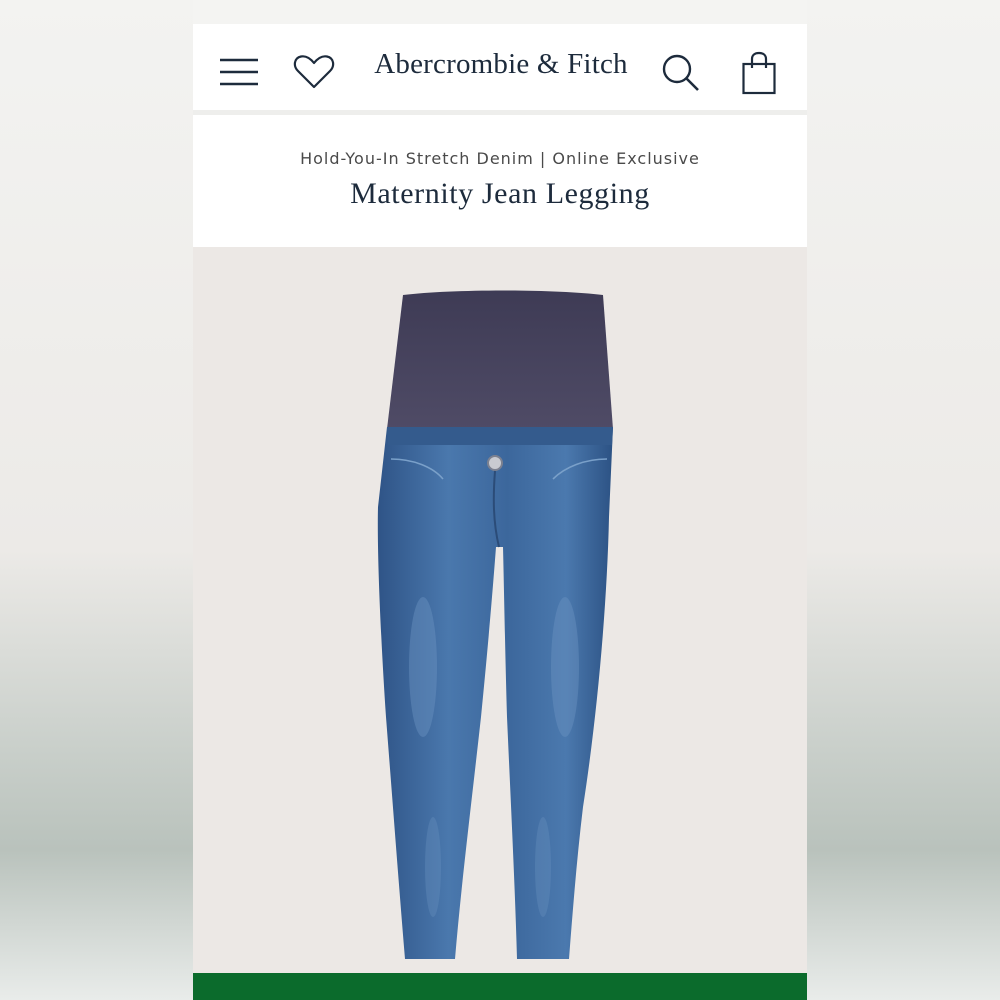 The height and width of the screenshot is (1000, 1000). I want to click on wishlist-button, so click(314, 72).